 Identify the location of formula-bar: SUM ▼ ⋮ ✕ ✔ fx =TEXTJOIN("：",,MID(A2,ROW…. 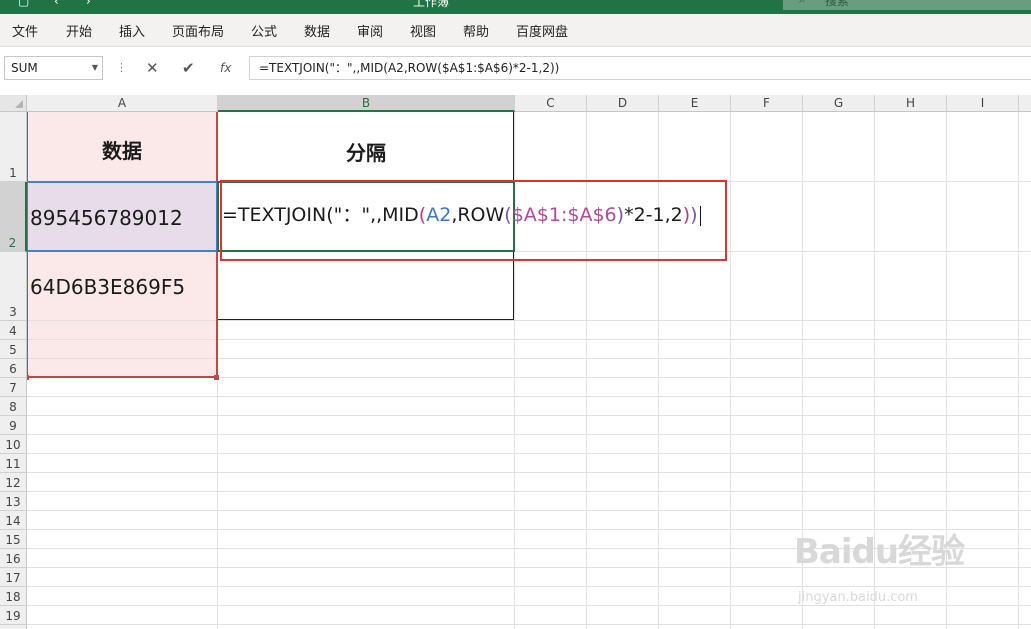
(515, 71).